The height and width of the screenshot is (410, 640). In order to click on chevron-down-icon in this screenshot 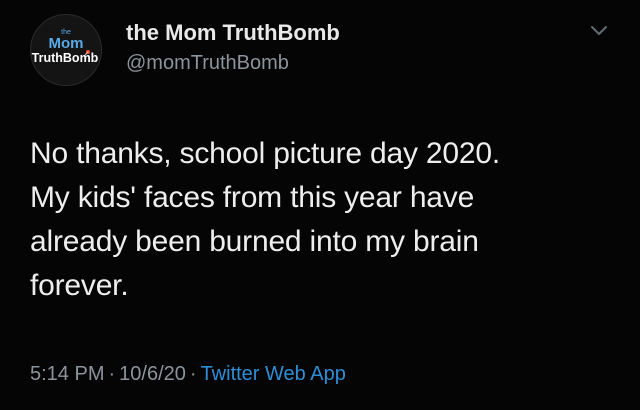, I will do `click(599, 31)`.